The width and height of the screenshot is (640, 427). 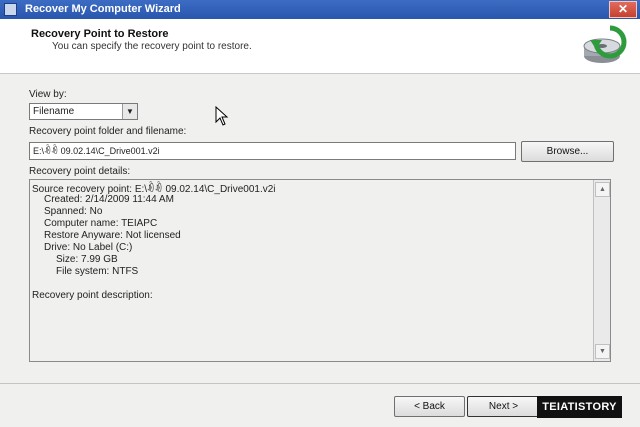 I want to click on view-by-label: View by:, so click(x=48, y=94).